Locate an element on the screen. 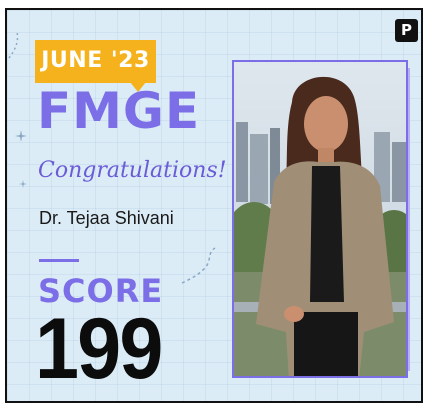 This screenshot has height=406, width=427. divider is located at coordinates (59, 260).